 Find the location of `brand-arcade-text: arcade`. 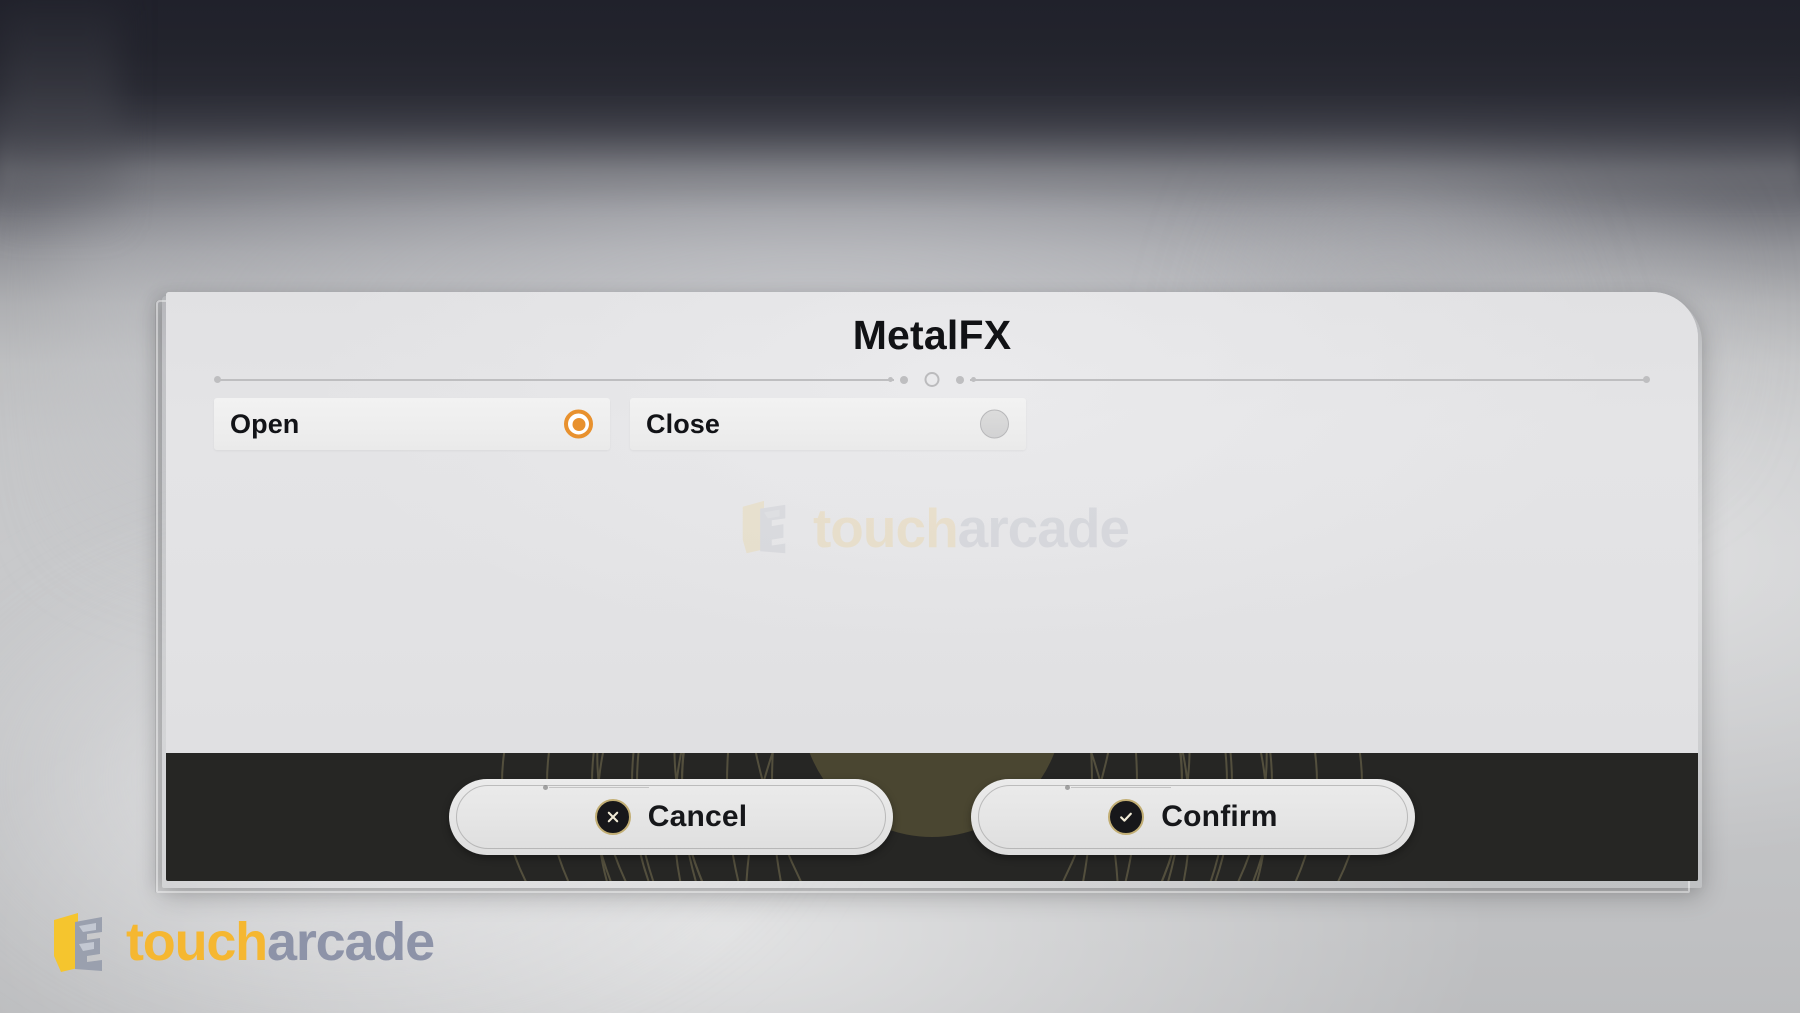

brand-arcade-text: arcade is located at coordinates (350, 942).